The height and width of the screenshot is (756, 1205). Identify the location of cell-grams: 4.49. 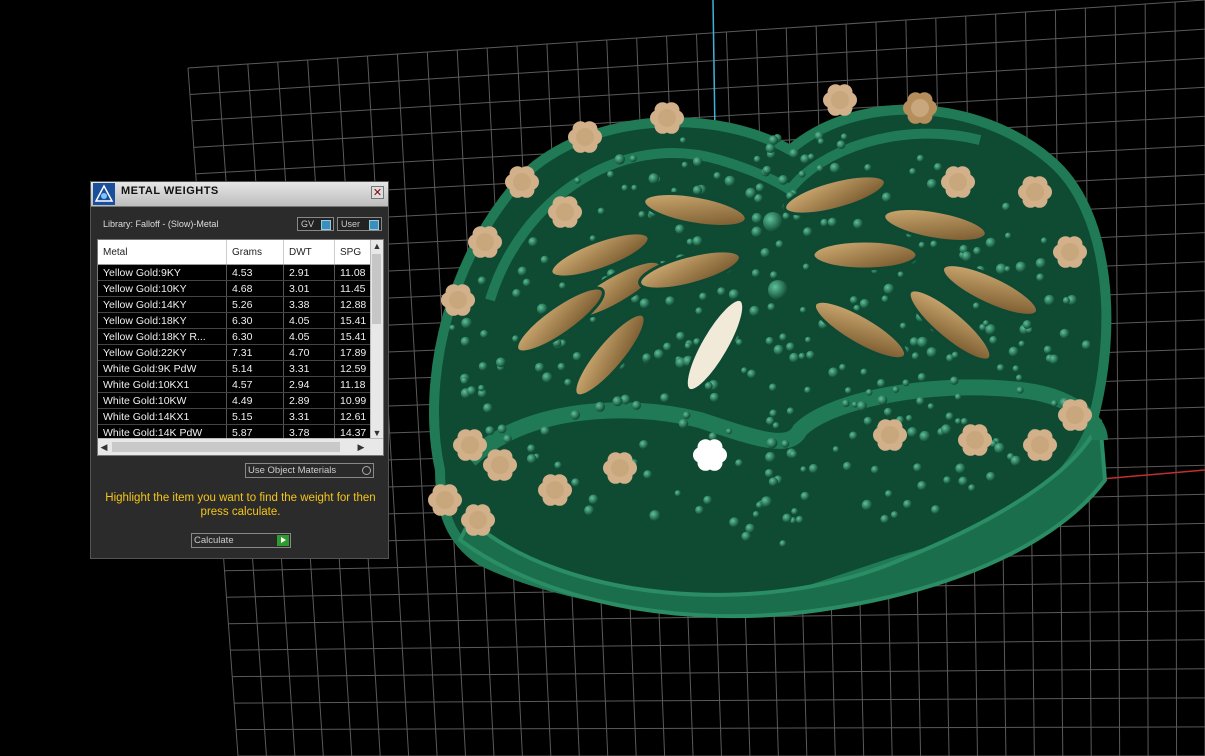
(242, 401).